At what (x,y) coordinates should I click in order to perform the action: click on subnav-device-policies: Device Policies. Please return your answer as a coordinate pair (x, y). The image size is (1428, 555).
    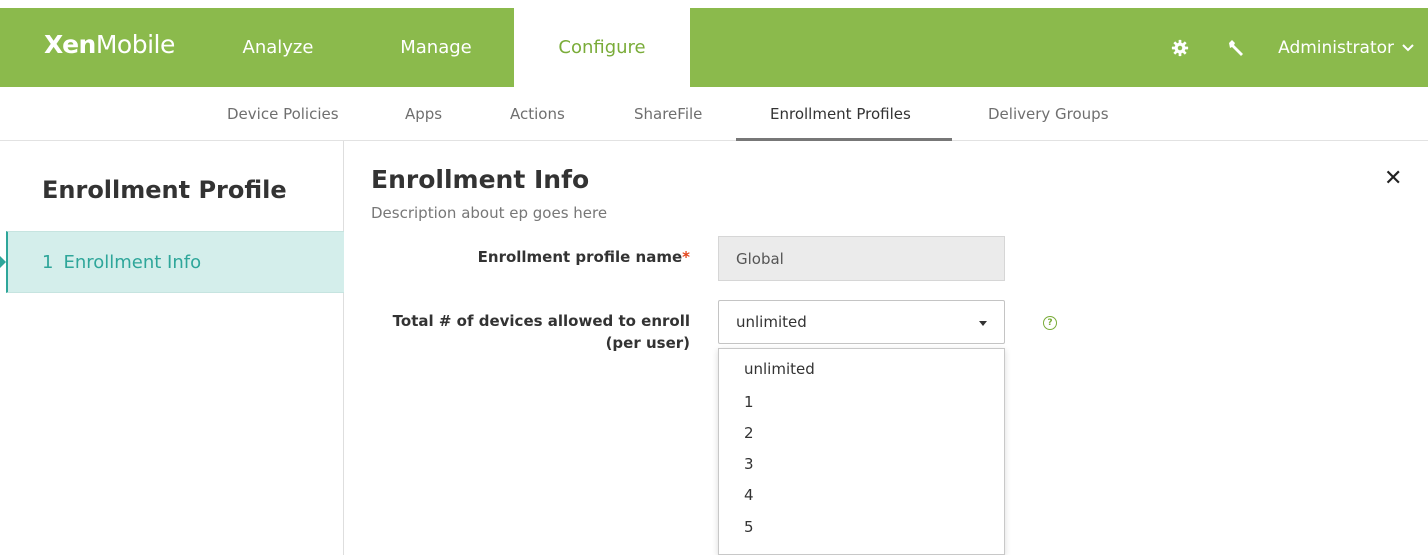
    Looking at the image, I should click on (283, 114).